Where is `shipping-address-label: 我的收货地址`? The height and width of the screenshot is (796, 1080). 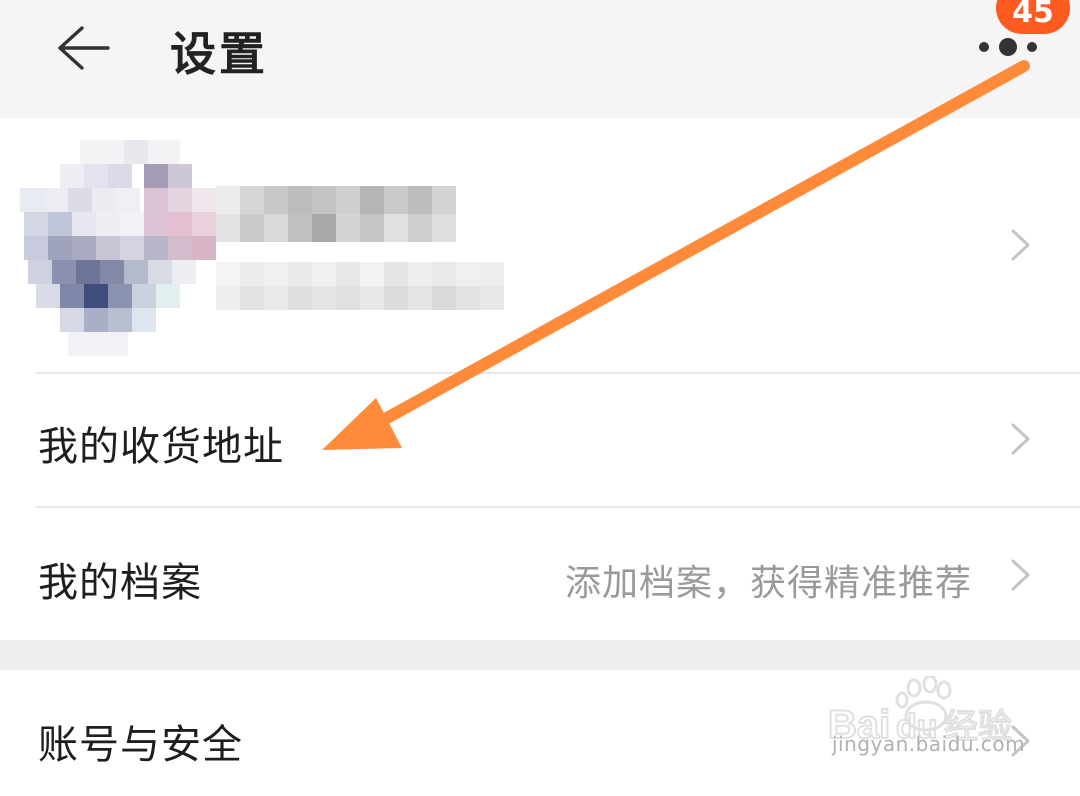
shipping-address-label: 我的收货地址 is located at coordinates (161, 447).